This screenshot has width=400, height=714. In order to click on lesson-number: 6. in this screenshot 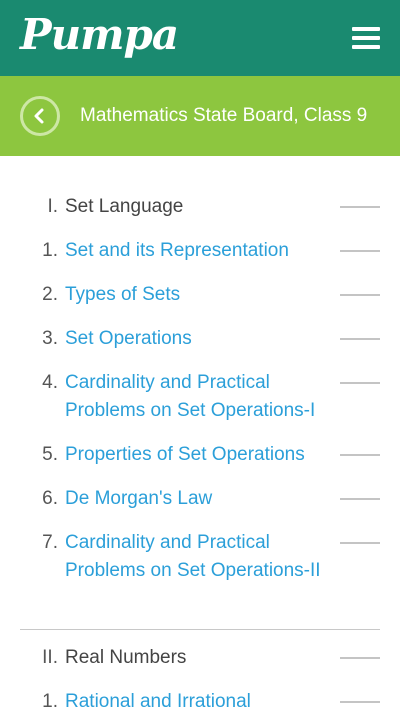, I will do `click(50, 498)`.